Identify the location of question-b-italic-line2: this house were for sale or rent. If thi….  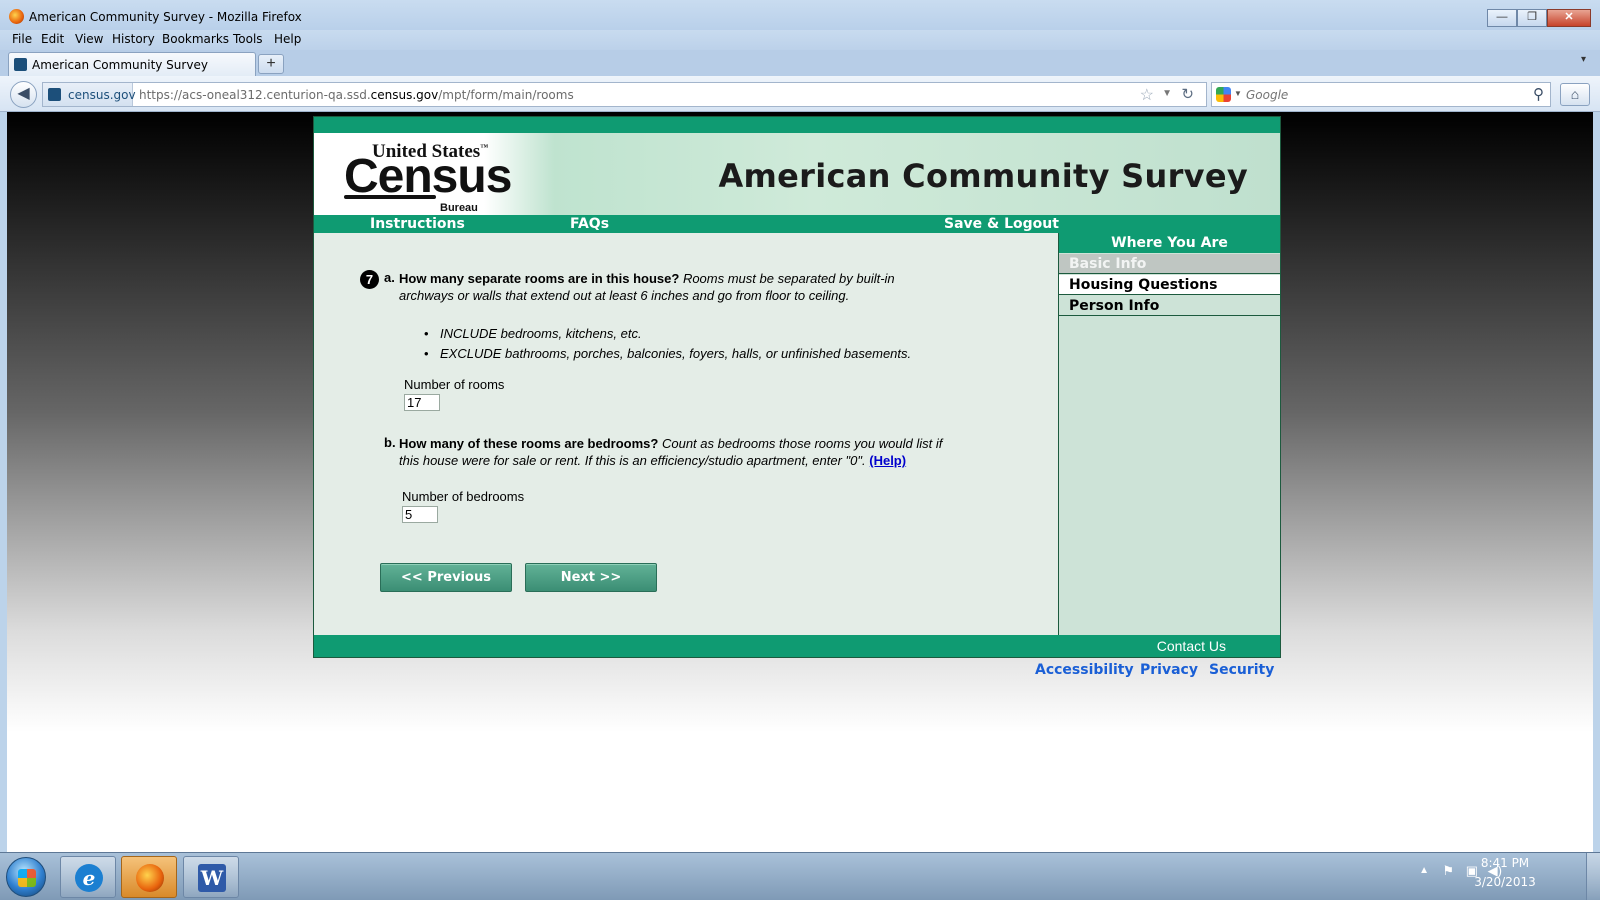
(632, 460).